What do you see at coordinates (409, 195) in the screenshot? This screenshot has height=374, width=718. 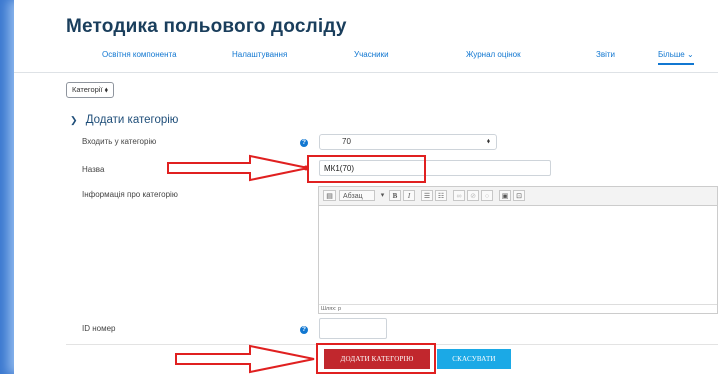 I see `italic-icon: I` at bounding box center [409, 195].